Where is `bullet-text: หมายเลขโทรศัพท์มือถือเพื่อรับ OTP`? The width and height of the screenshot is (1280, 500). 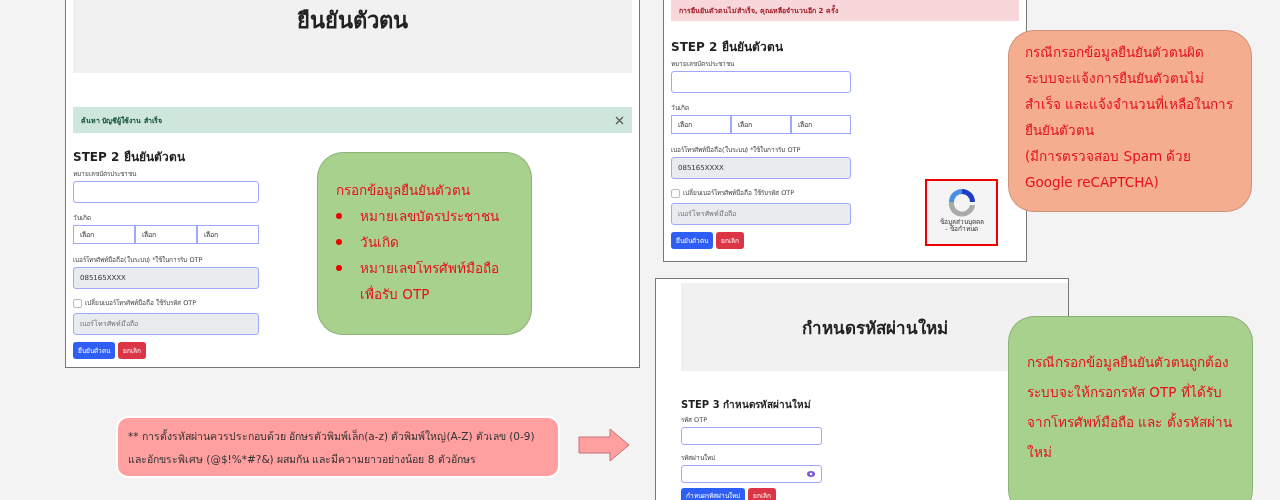 bullet-text: หมายเลขโทรศัพท์มือถือเพื่อรับ OTP is located at coordinates (430, 281).